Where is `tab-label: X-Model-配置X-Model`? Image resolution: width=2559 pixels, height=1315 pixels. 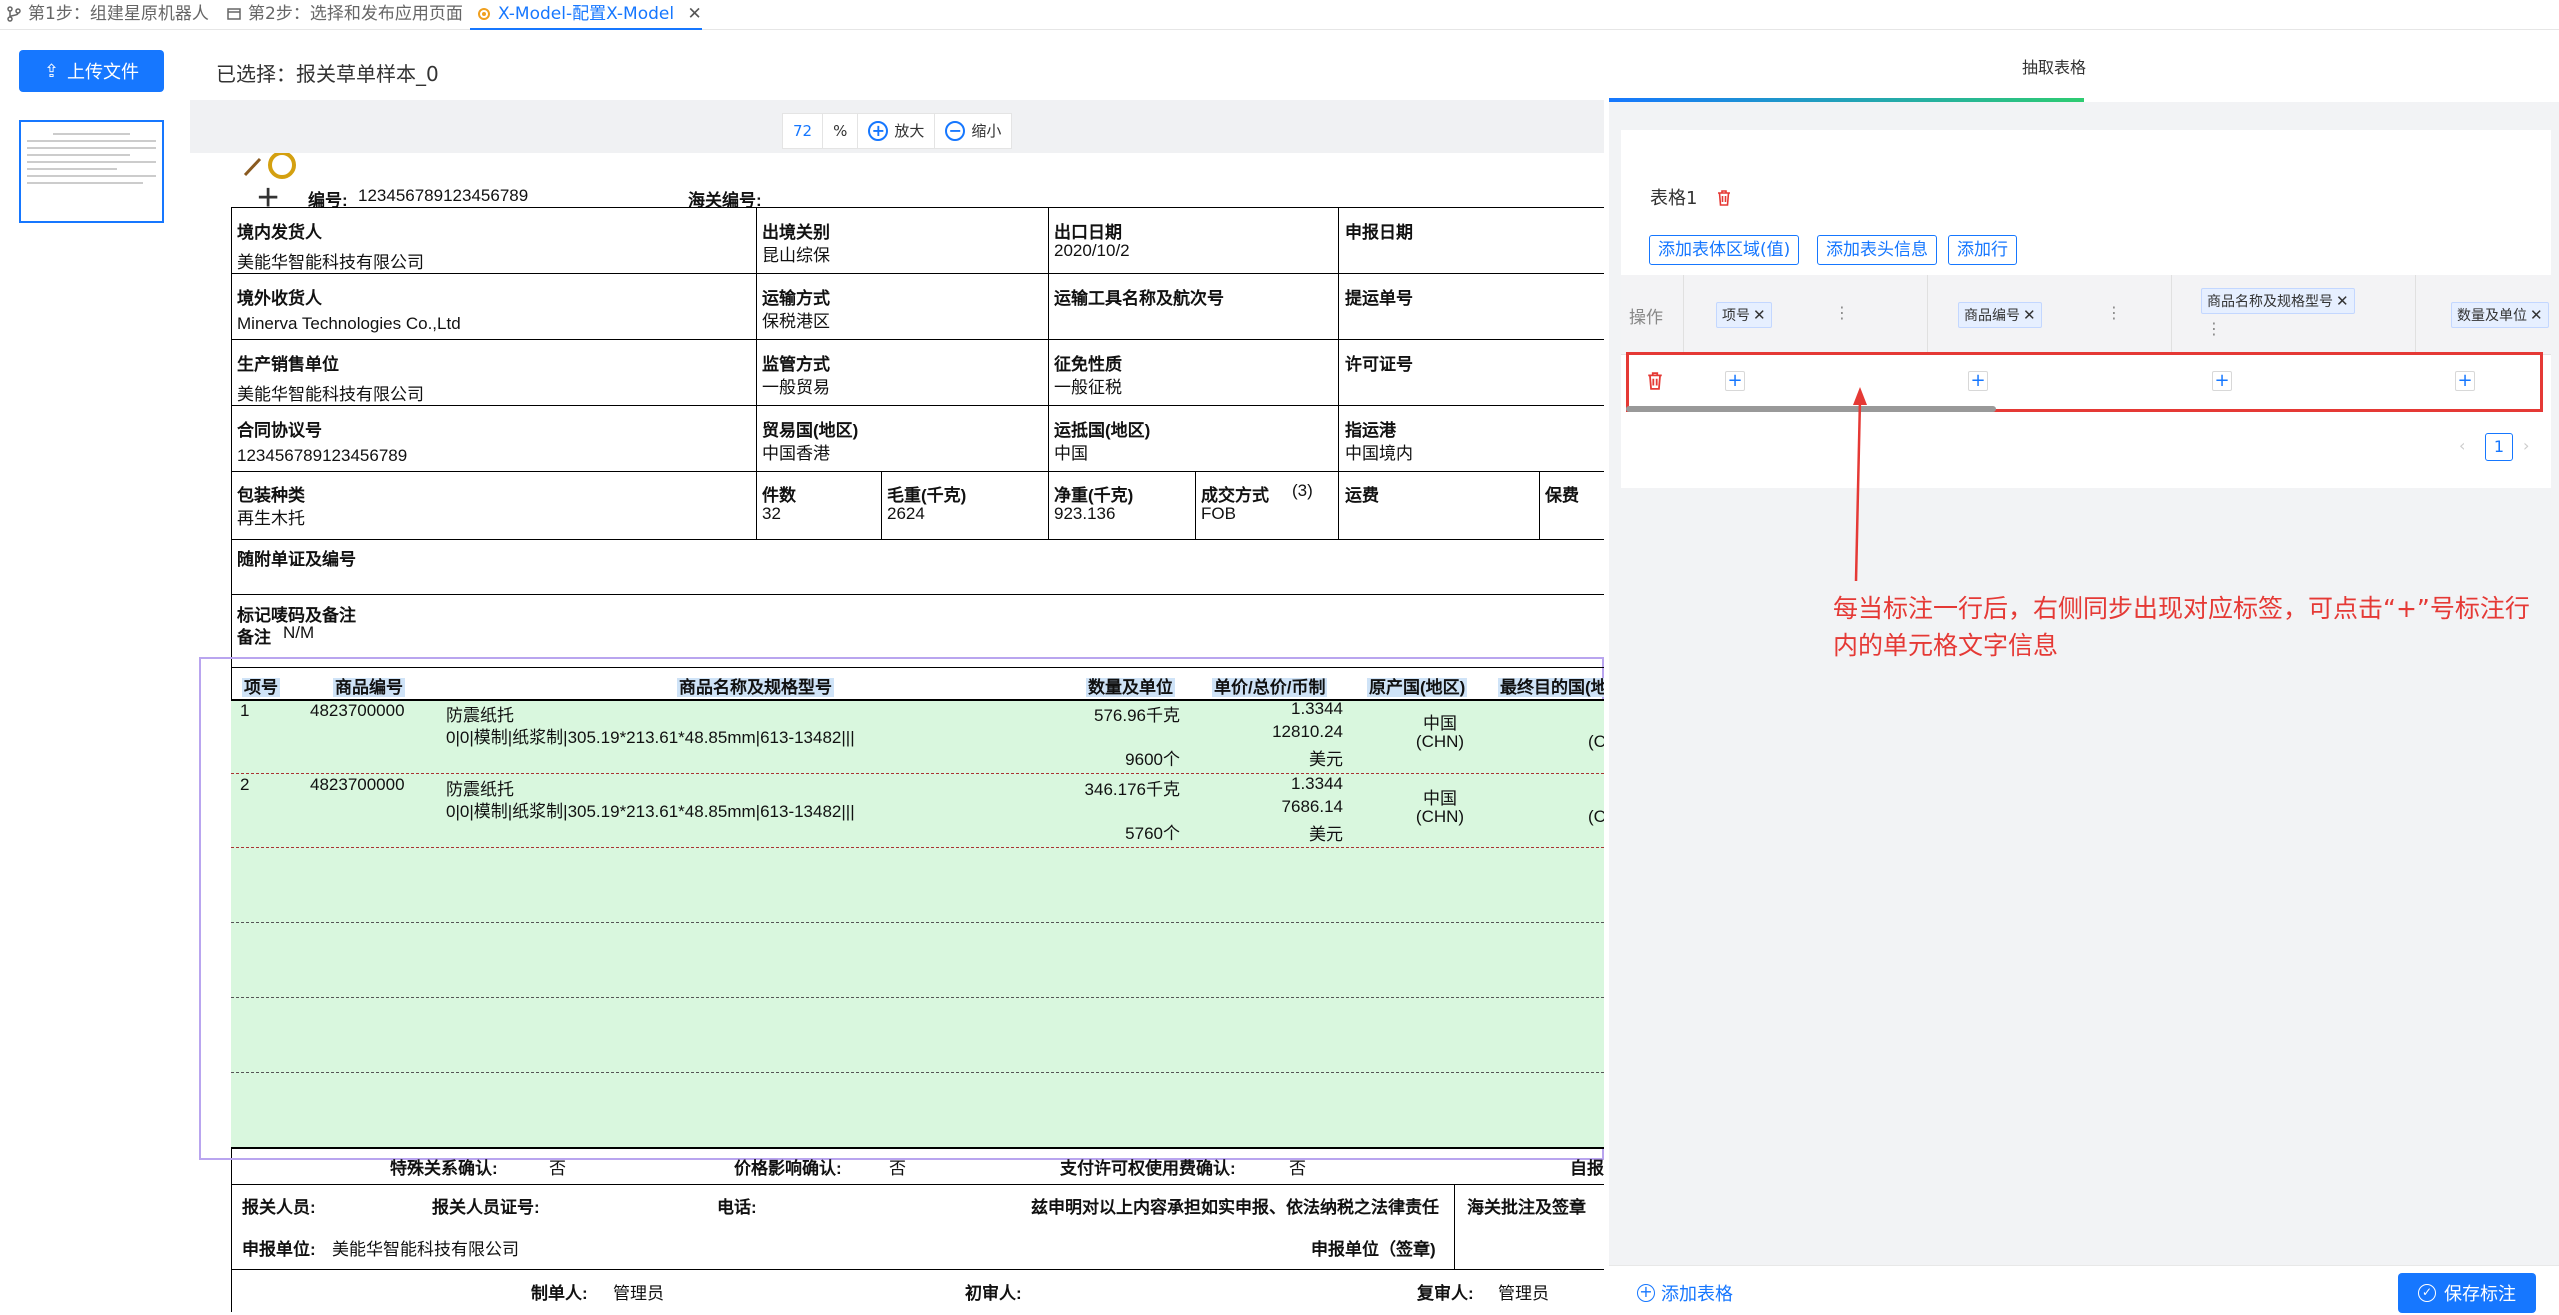
tab-label: X-Model-配置X-Model is located at coordinates (586, 14).